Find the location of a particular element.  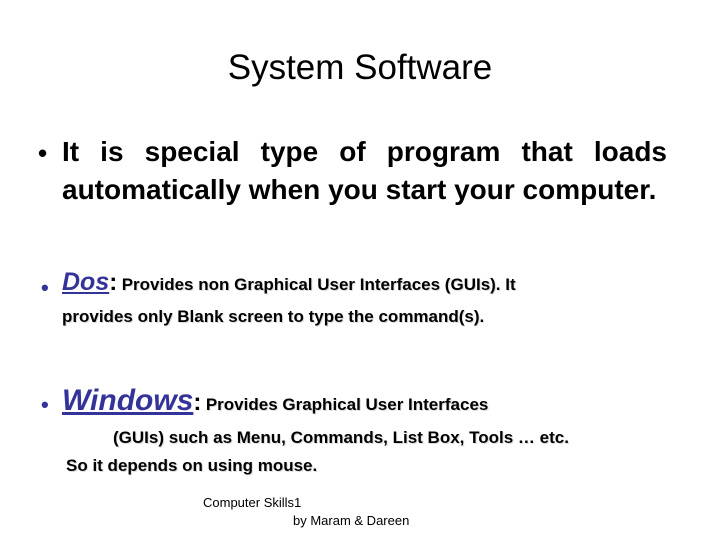

term-windows-colon: : is located at coordinates (197, 402).